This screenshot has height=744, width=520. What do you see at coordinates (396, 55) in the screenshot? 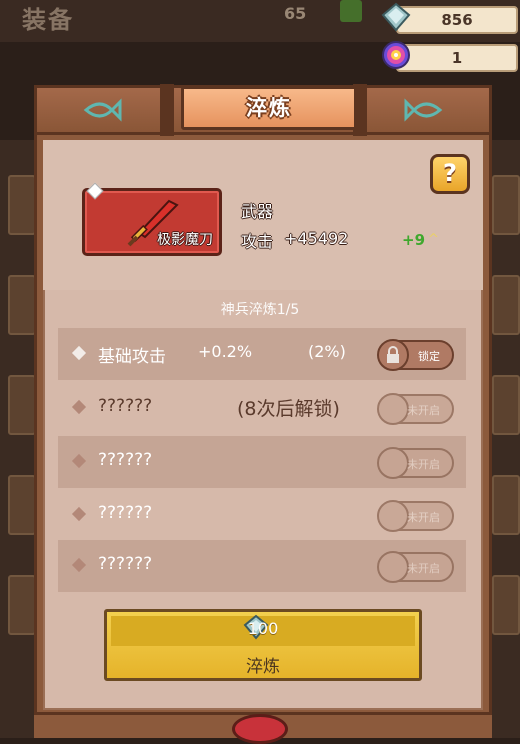
I see `rainbow-orb-icon` at bounding box center [396, 55].